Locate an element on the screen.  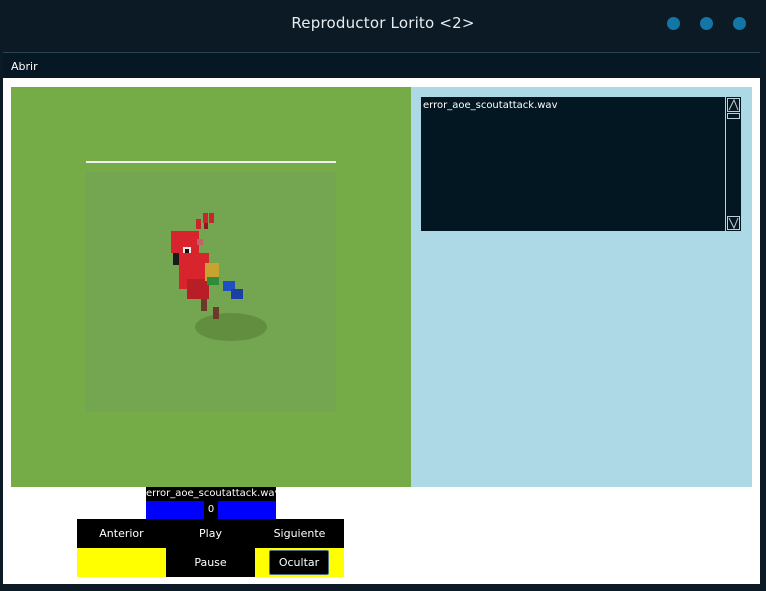
scroll-up-button is located at coordinates (733, 105).